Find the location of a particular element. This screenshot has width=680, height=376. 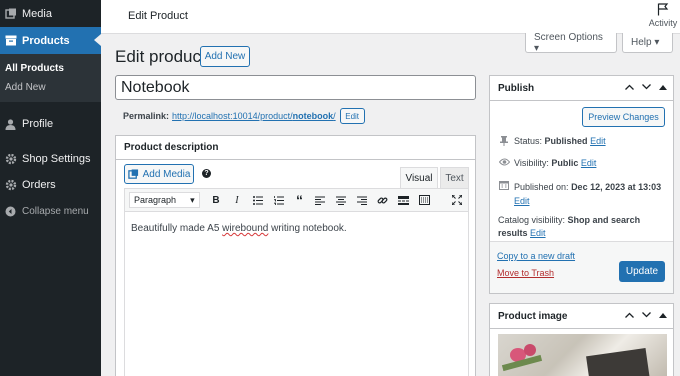

permalink-label: Permalink: is located at coordinates (146, 116).